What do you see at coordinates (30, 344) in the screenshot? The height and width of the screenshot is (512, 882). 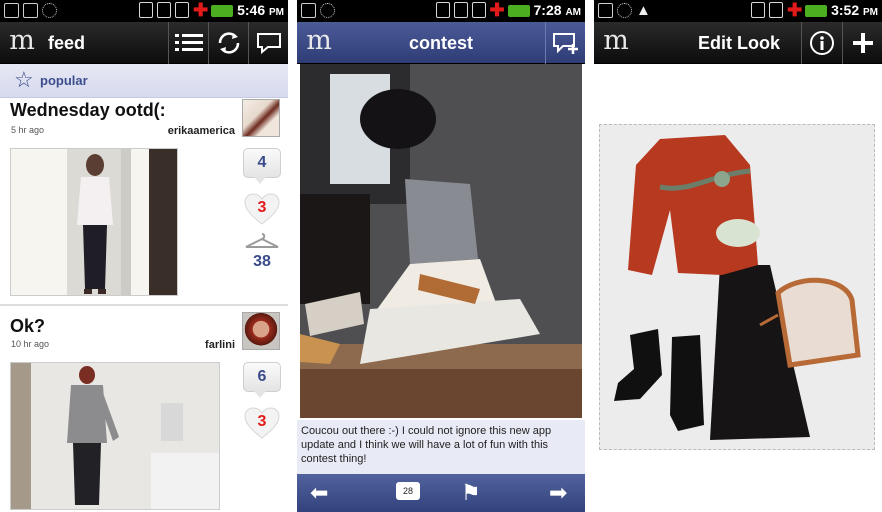 I see `post-time: 10 hr ago` at bounding box center [30, 344].